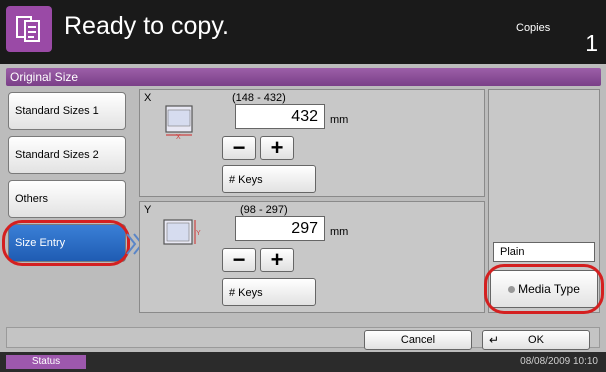 This screenshot has width=606, height=372. Describe the element at coordinates (259, 98) in the screenshot. I see `x-range-label: (148 - 432)` at that location.